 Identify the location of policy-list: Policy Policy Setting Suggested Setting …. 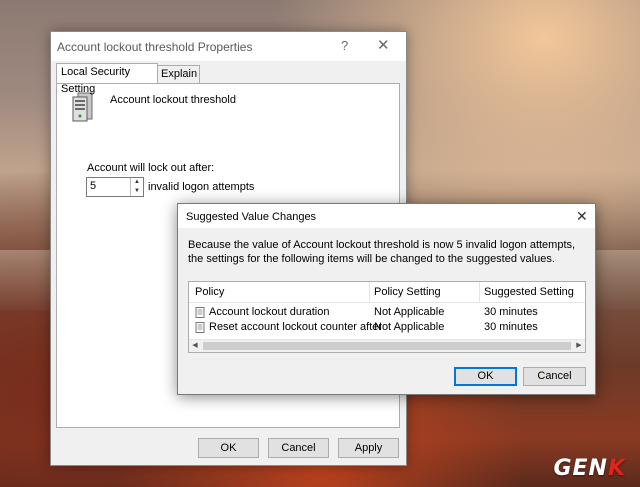
(387, 317).